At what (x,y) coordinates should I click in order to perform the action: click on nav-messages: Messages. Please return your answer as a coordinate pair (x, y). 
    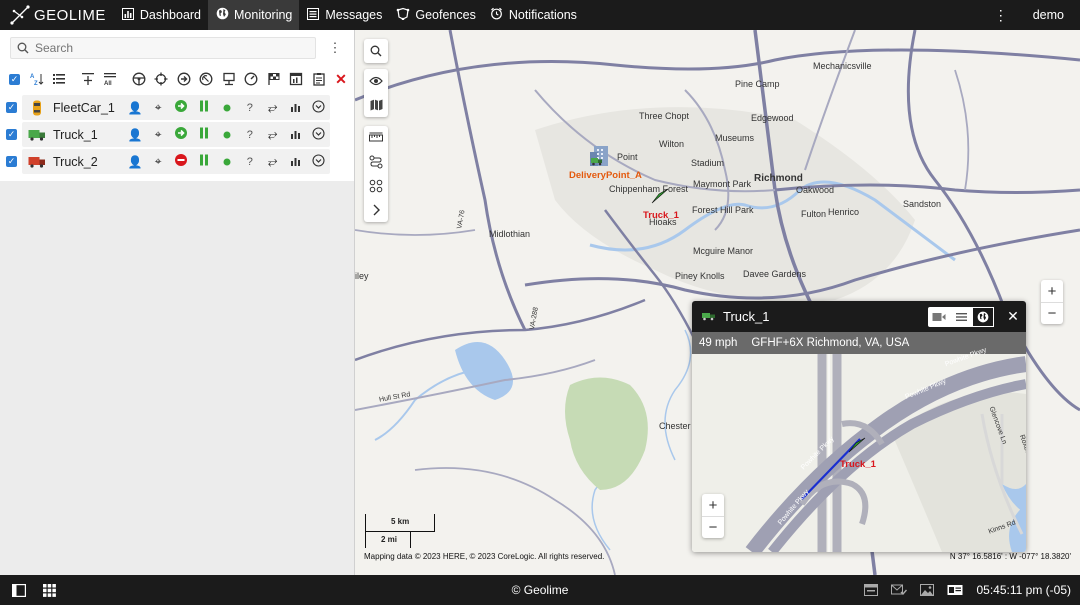
    Looking at the image, I should click on (344, 15).